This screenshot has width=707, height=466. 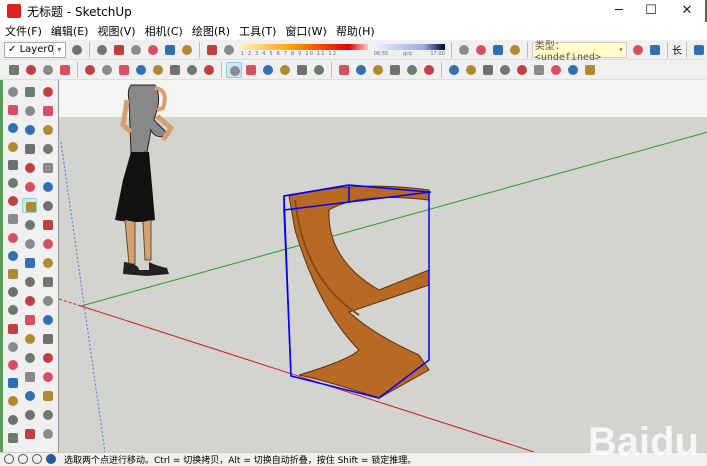 What do you see at coordinates (153, 50) in the screenshot?
I see `right-view-icon` at bounding box center [153, 50].